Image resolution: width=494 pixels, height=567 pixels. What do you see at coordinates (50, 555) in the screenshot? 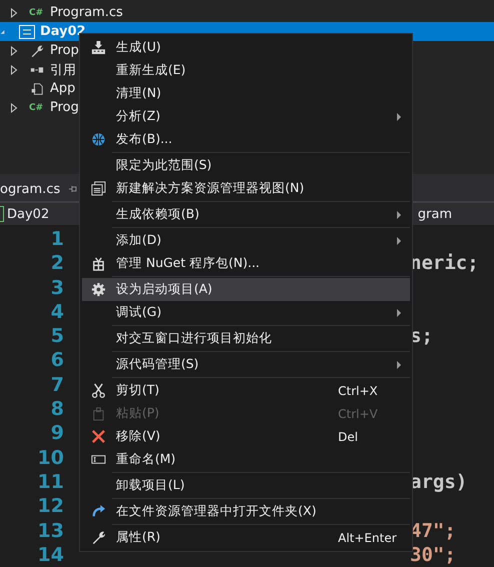
I see `line-number: 14` at bounding box center [50, 555].